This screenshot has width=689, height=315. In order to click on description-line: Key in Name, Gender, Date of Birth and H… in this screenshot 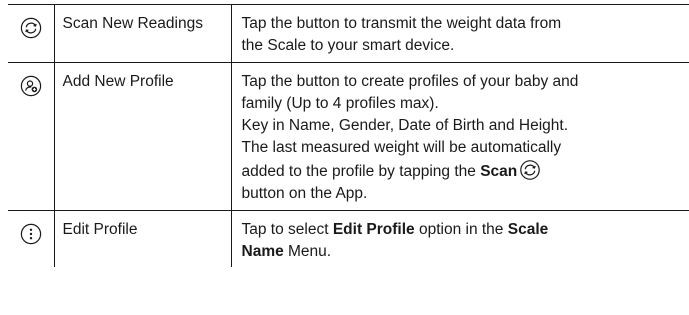, I will do `click(405, 125)`.